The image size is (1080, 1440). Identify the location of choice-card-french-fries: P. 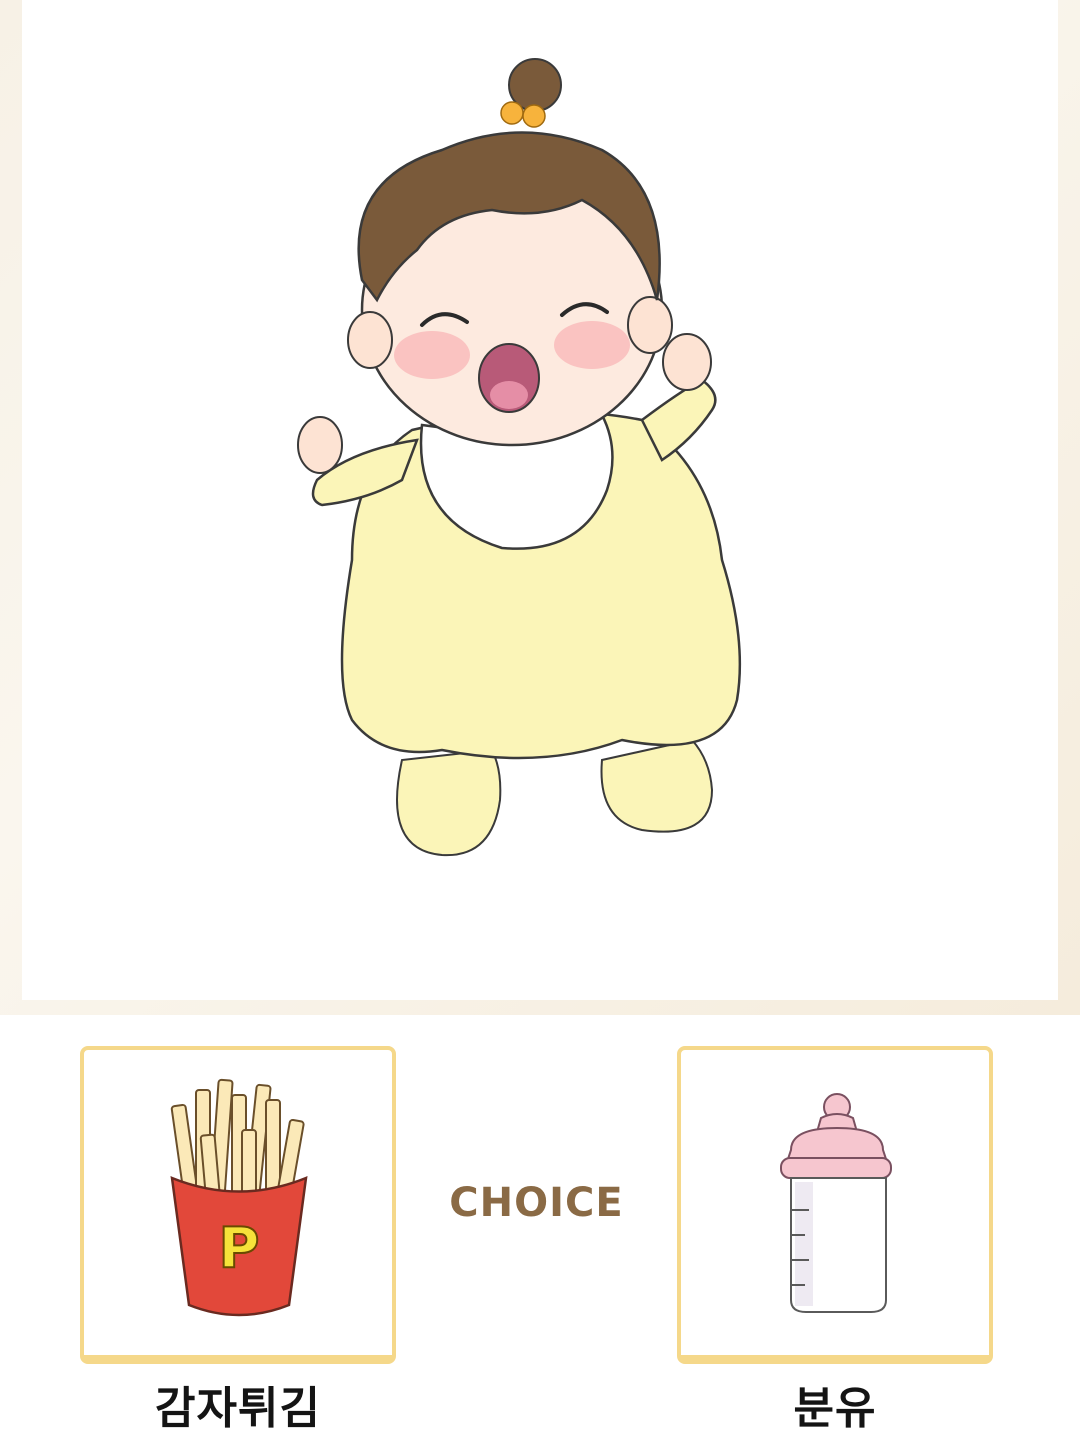
(238, 1205).